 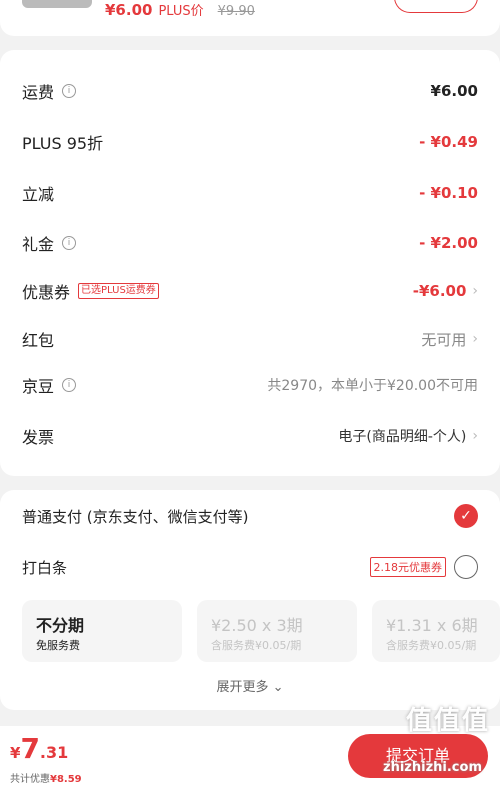 What do you see at coordinates (402, 437) in the screenshot?
I see `fee-value: 电子(商品明细-个人)` at bounding box center [402, 437].